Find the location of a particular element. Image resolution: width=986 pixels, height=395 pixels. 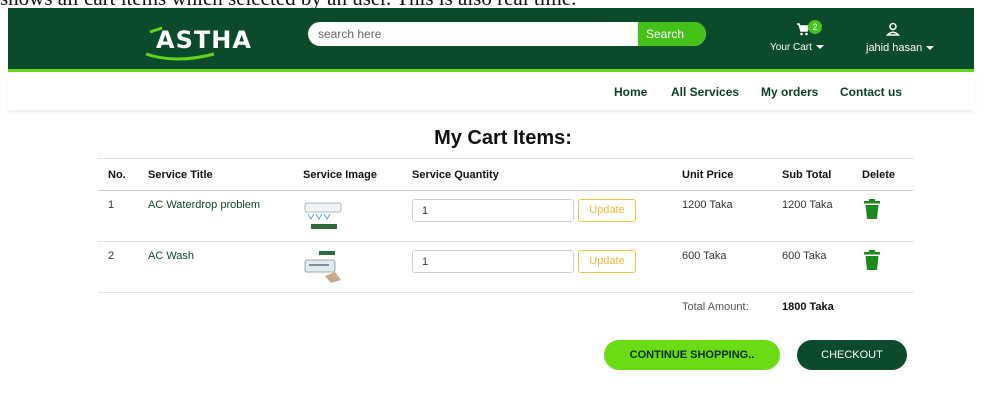

service-title: AC Waterdrop problem is located at coordinates (215, 216).